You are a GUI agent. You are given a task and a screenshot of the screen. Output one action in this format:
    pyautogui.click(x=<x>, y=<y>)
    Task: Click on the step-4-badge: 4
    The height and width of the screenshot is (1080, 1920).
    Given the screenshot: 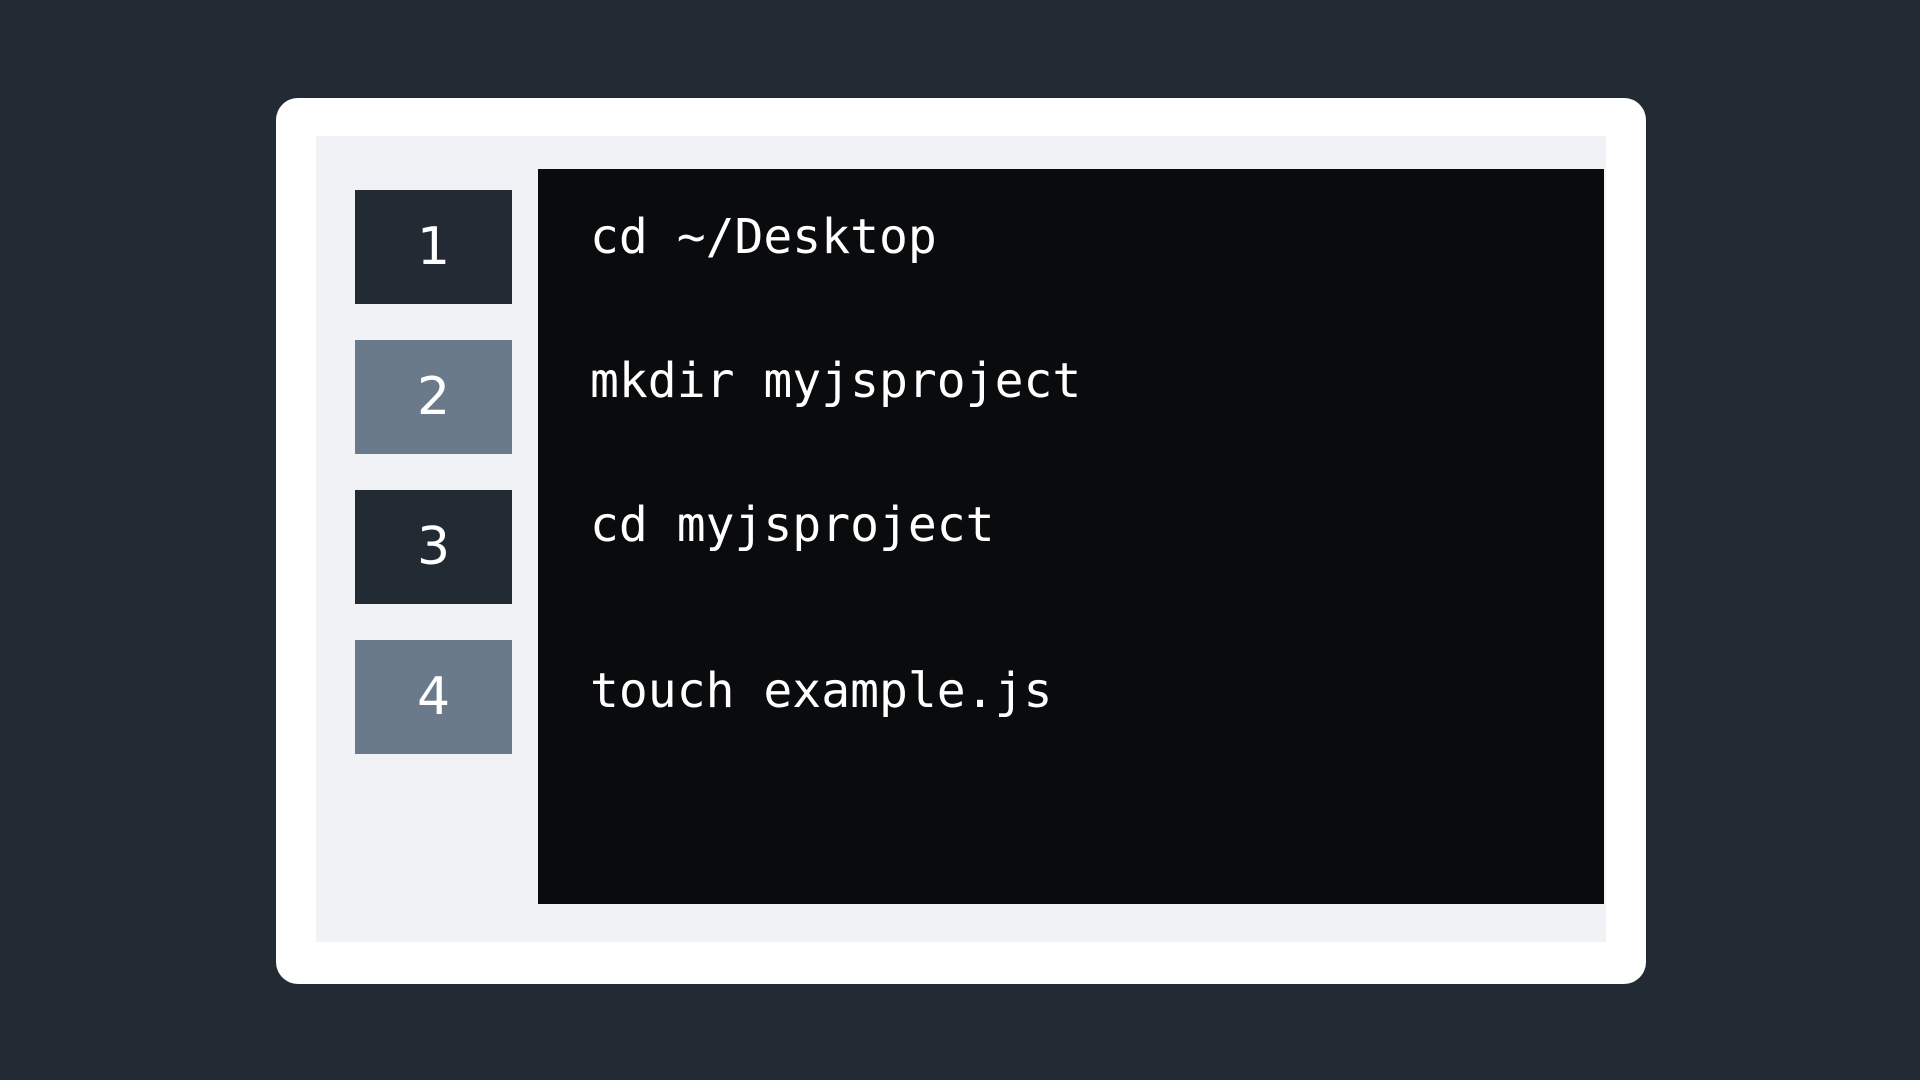 What is the action you would take?
    pyautogui.click(x=433, y=697)
    